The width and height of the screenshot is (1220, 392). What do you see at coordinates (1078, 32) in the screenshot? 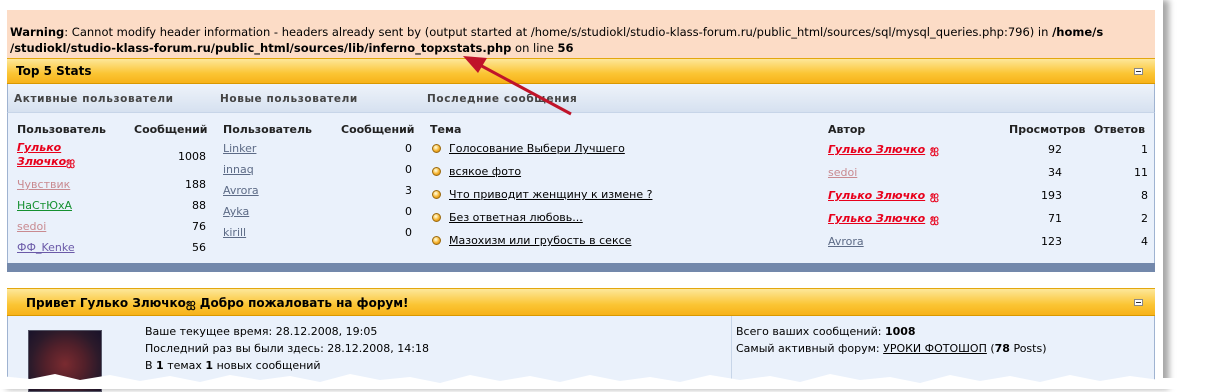
I see `warning-path-1: /home/s` at bounding box center [1078, 32].